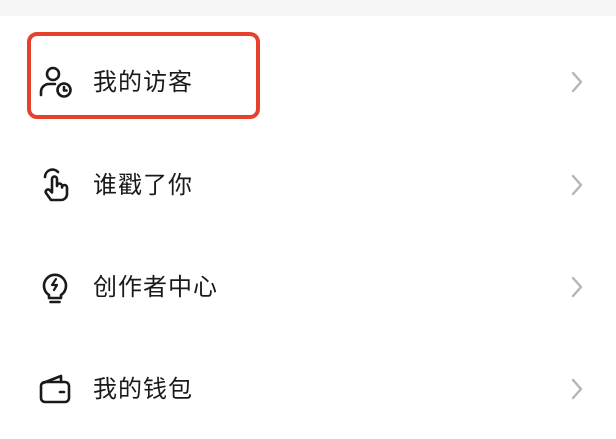 The image size is (616, 439). Describe the element at coordinates (155, 287) in the screenshot. I see `menu-item-label: 创作者中心` at that location.